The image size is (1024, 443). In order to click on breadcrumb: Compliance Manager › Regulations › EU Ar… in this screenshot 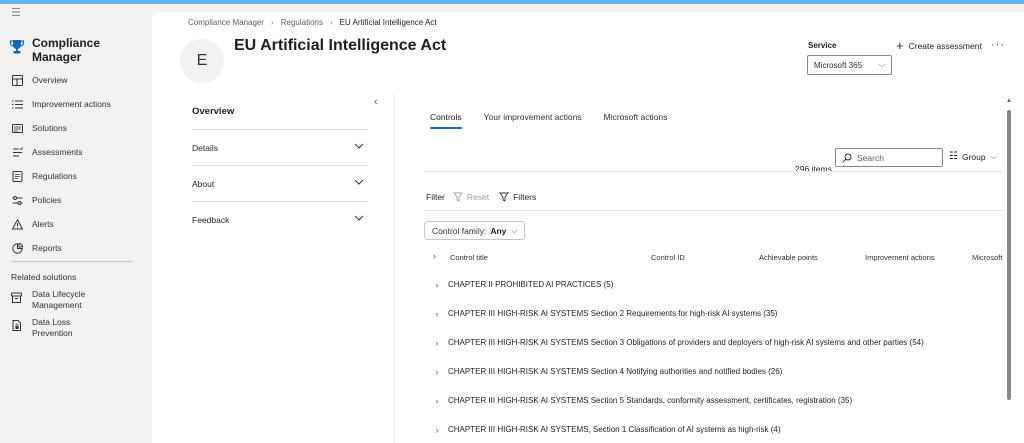, I will do `click(312, 22)`.